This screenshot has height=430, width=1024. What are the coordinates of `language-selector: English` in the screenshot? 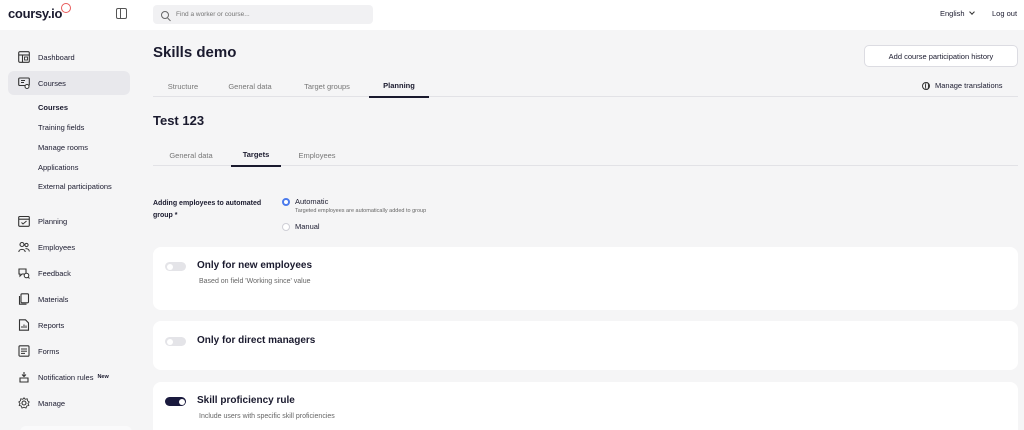 It's located at (957, 13).